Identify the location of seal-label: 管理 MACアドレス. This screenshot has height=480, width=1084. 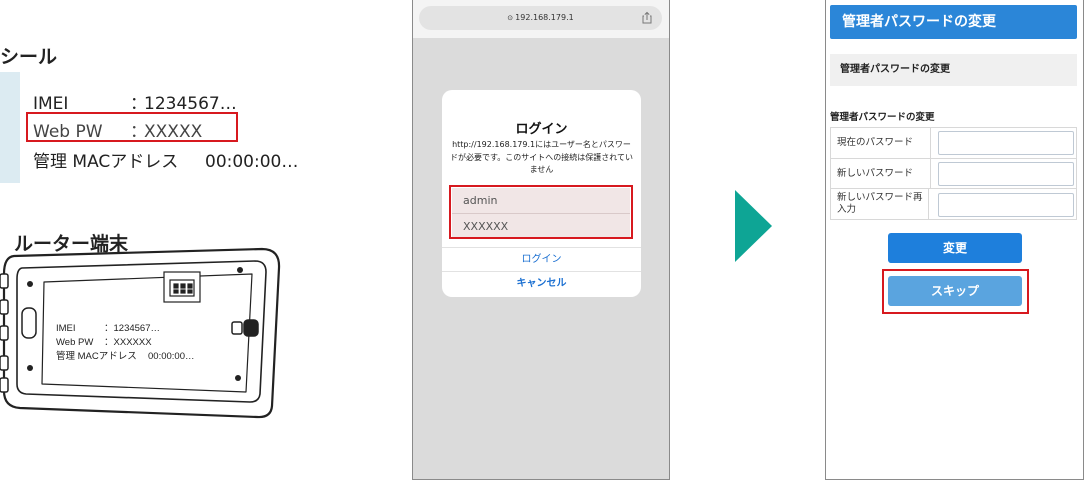
(106, 162).